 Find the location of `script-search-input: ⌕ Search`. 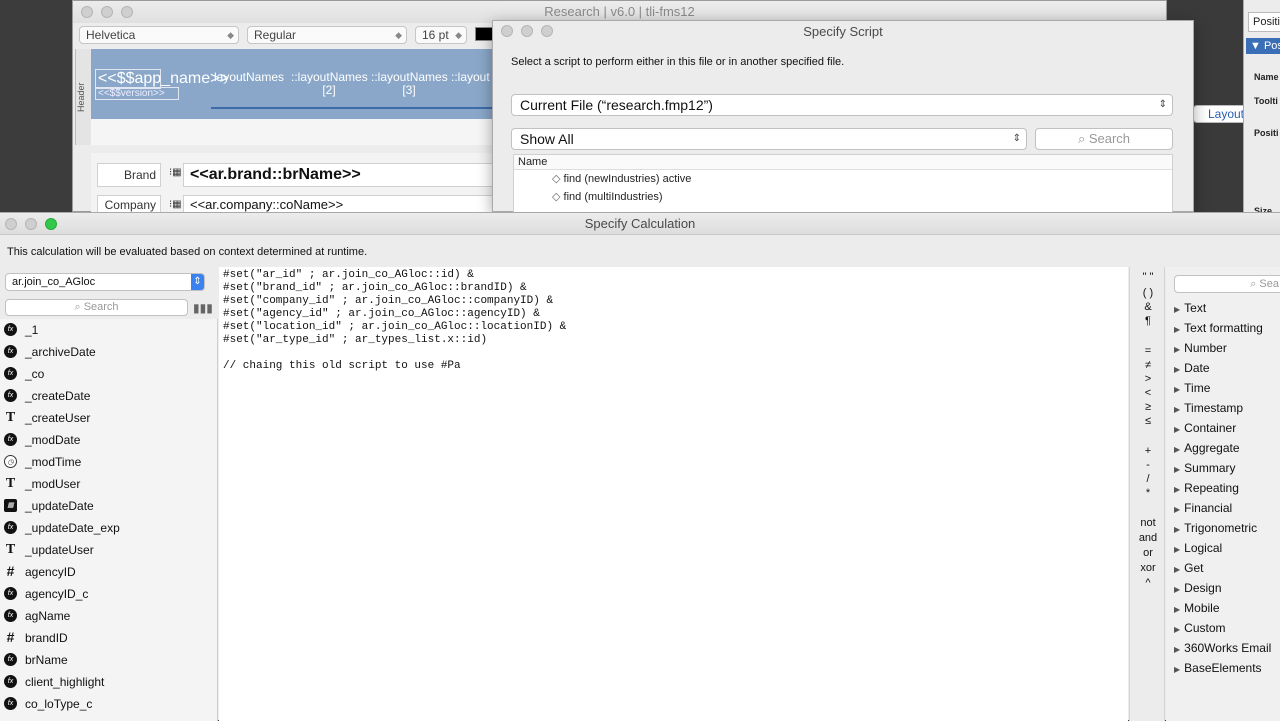

script-search-input: ⌕ Search is located at coordinates (1104, 139).